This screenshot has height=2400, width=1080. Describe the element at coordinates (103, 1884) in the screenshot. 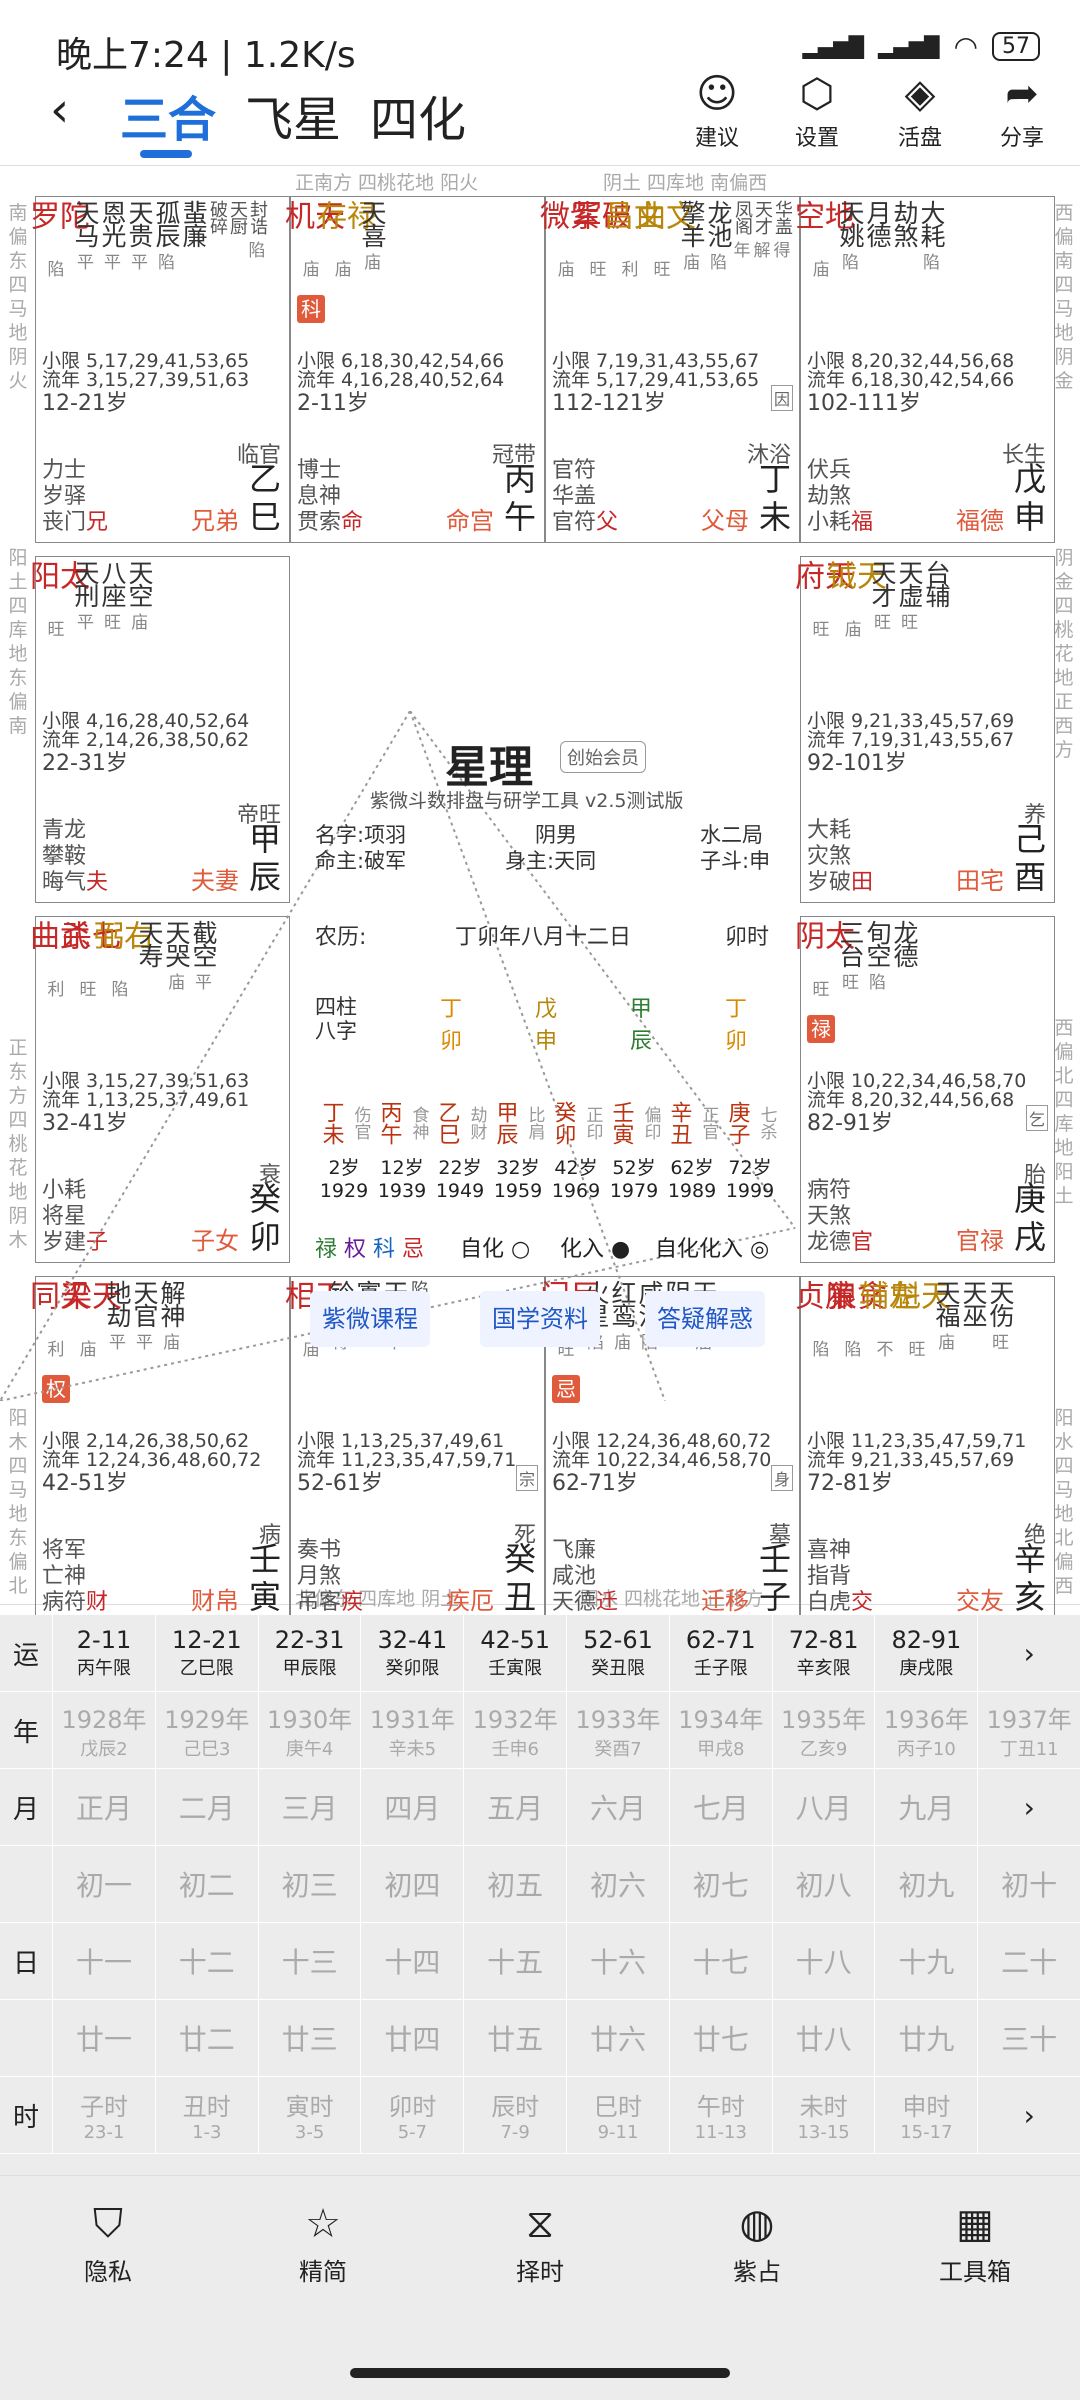

I see `selector-cell: 初一` at that location.